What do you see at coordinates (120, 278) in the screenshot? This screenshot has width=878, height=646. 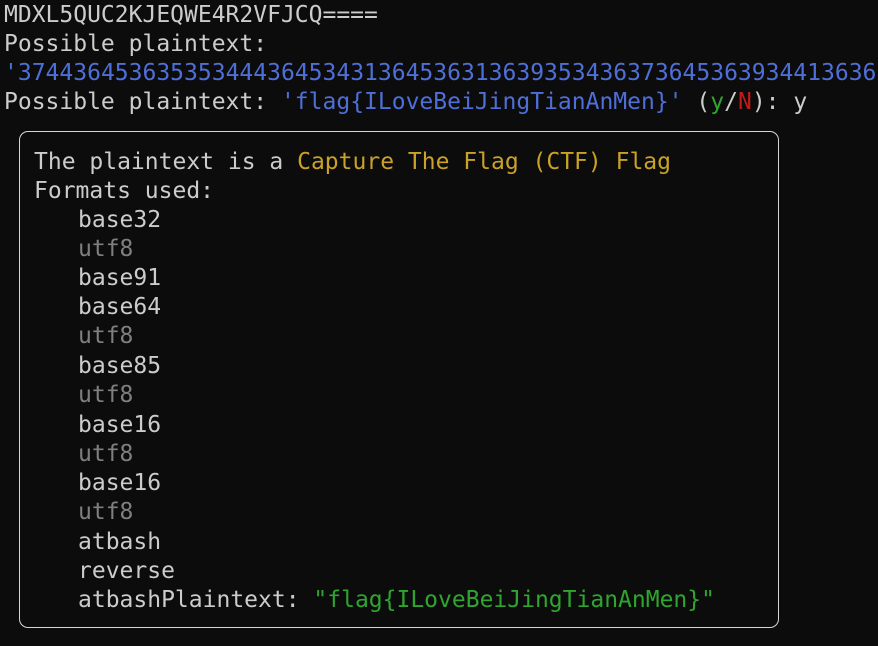 I see `format-item: base91` at bounding box center [120, 278].